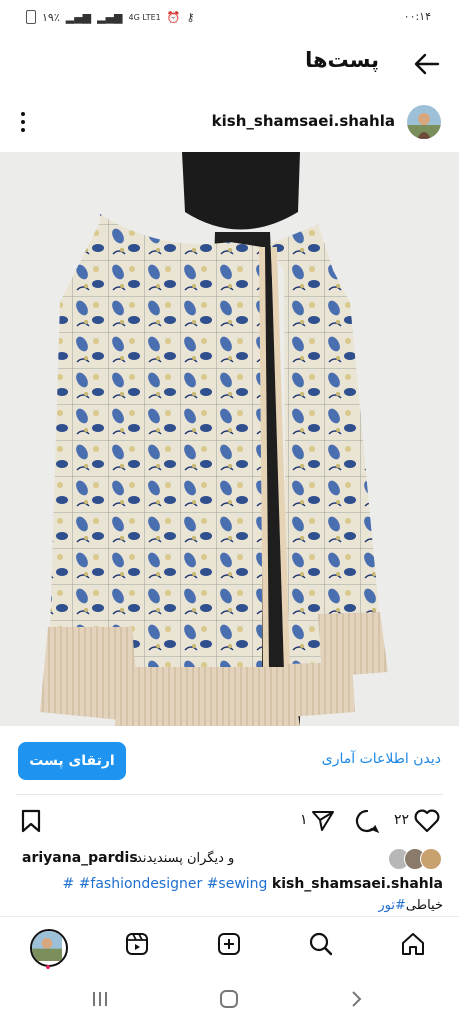  Describe the element at coordinates (48, 967) in the screenshot. I see `notification-dot` at that location.